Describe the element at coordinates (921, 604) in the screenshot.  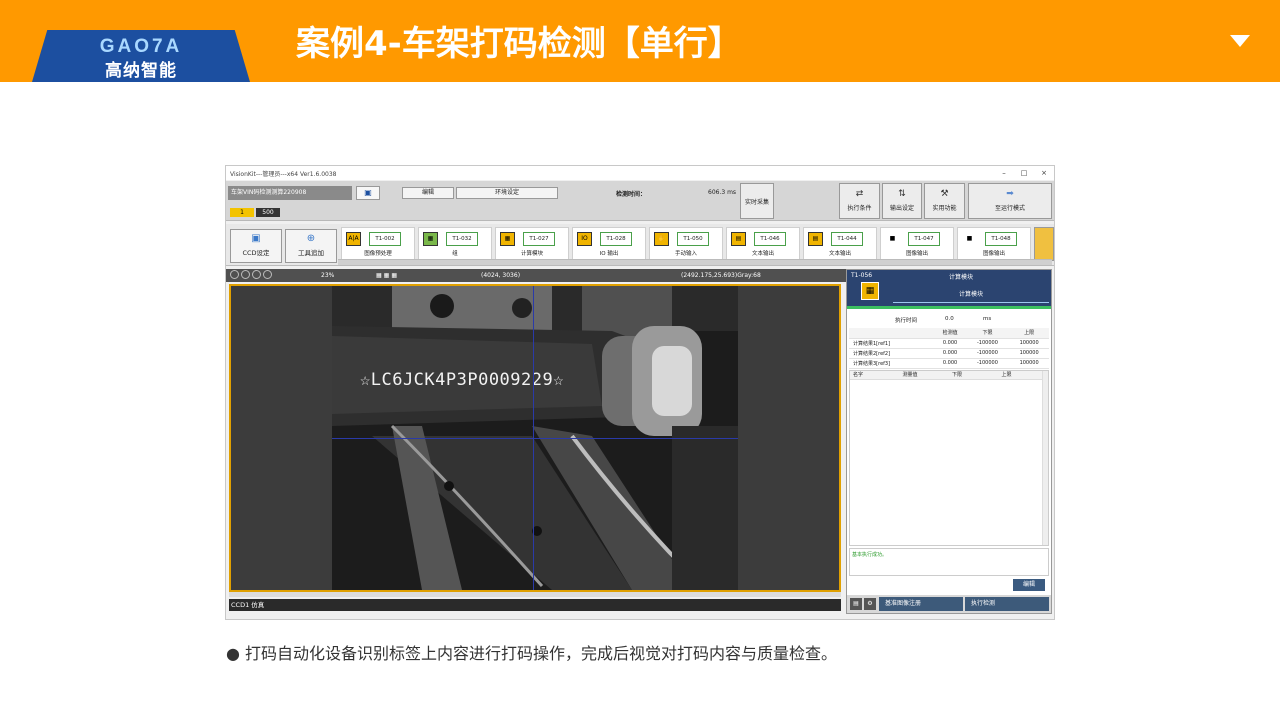
I see `ref-image-register-button: 基准图像注册` at that location.